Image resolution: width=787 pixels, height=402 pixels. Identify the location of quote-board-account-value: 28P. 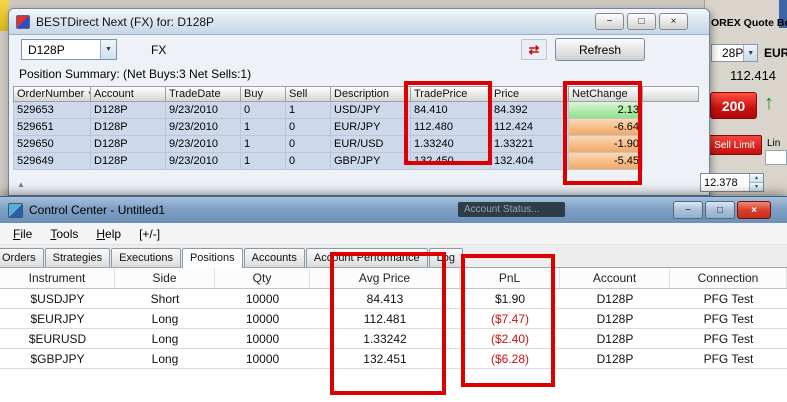
(733, 53).